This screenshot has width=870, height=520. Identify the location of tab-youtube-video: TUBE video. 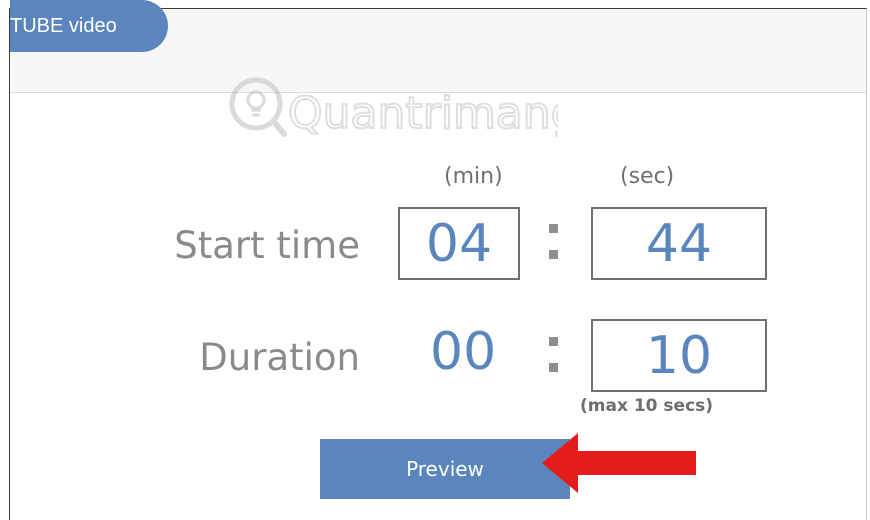
(89, 26).